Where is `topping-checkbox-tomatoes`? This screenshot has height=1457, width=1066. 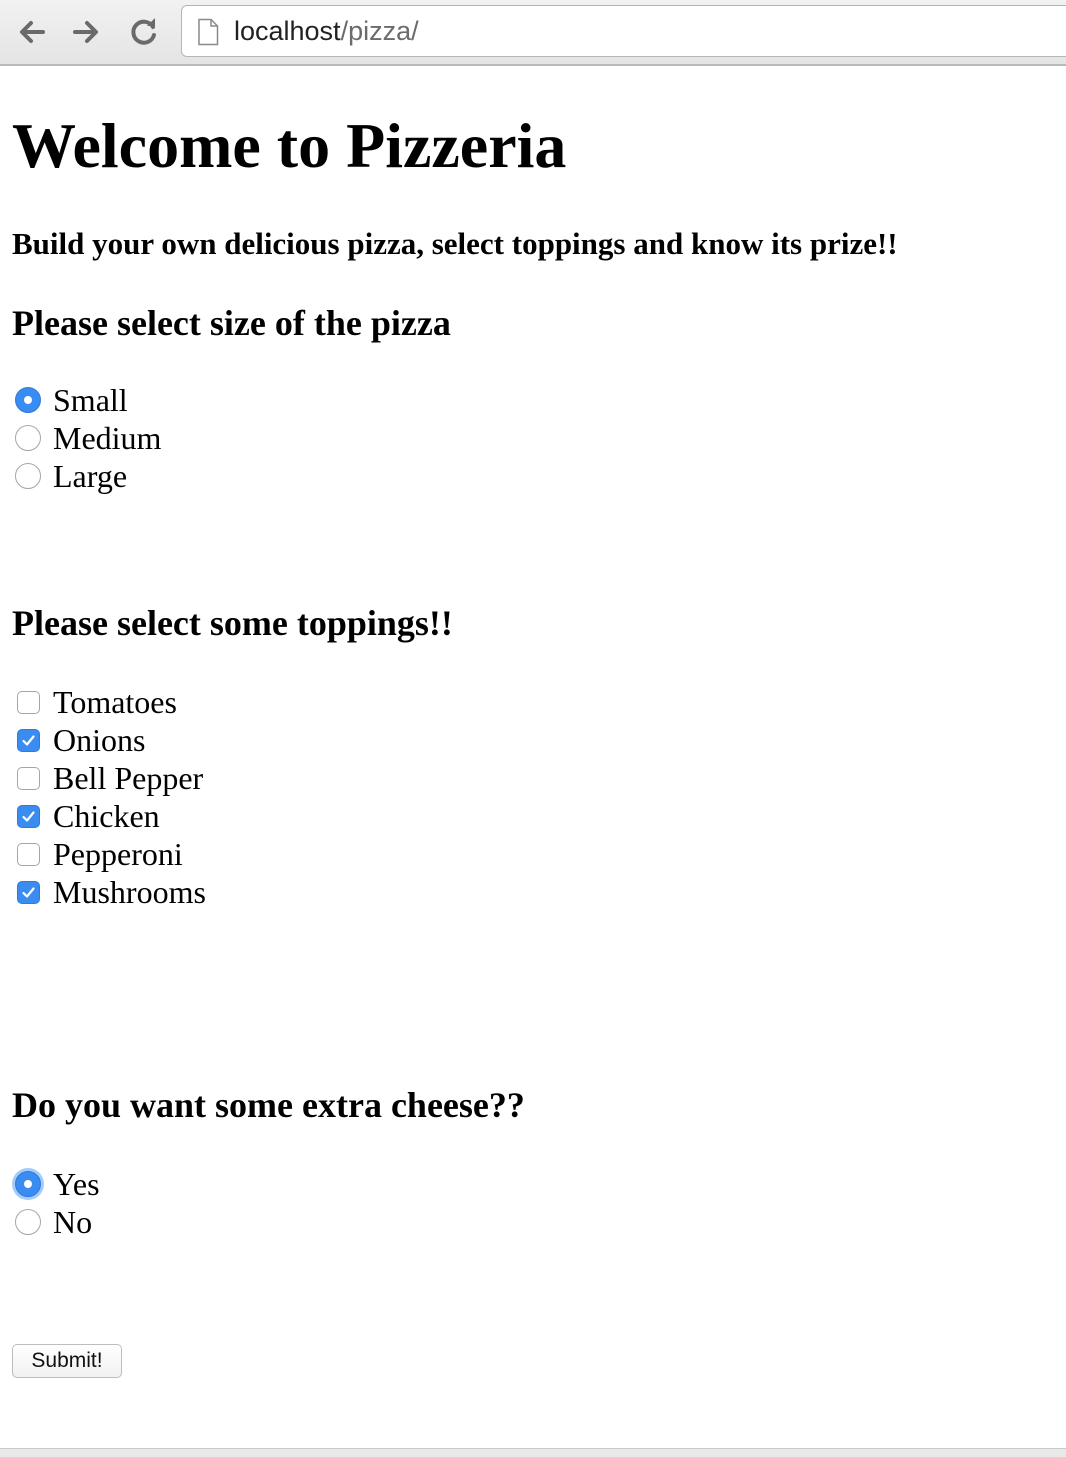 topping-checkbox-tomatoes is located at coordinates (28, 702).